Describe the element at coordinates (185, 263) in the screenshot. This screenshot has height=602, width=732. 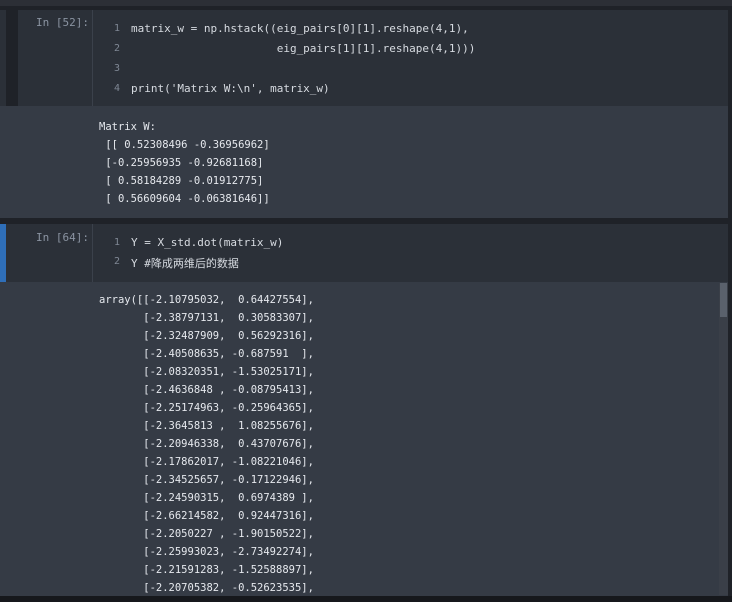
I see `code-line: Y #降成两维后的数据` at that location.